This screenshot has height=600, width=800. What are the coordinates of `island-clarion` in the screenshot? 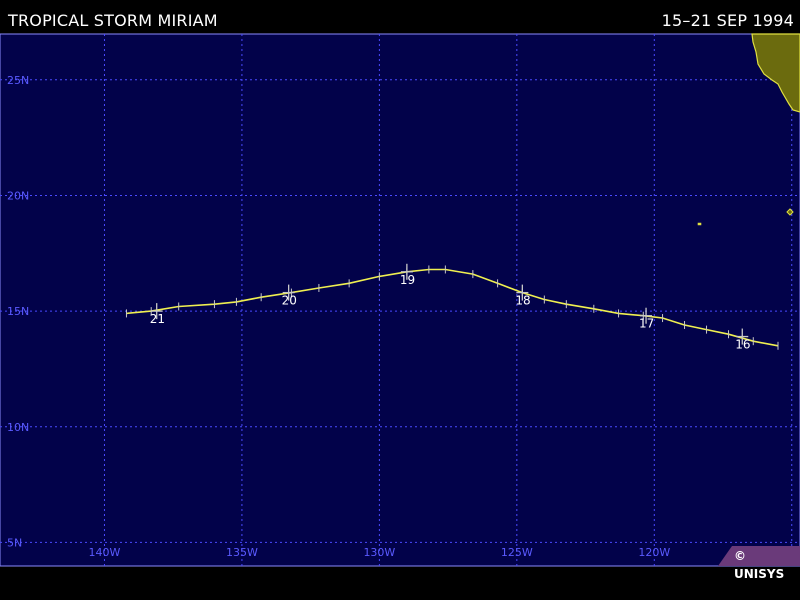 It's located at (699, 224).